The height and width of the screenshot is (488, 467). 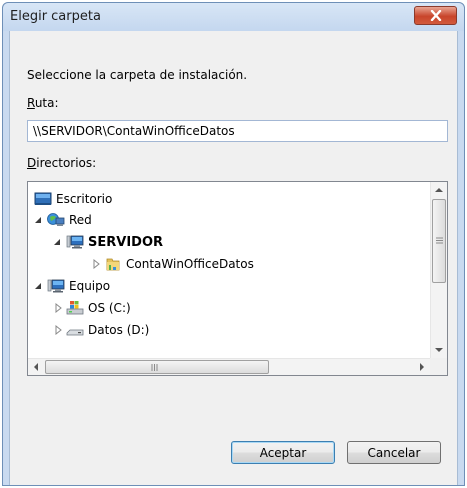 I want to click on tree-item-equipo: Equipo, so click(x=72, y=286).